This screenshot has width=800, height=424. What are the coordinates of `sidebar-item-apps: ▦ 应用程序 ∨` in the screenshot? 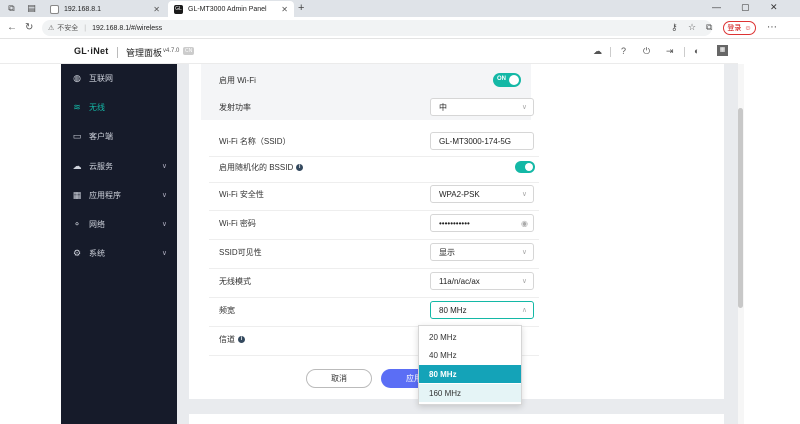 It's located at (119, 195).